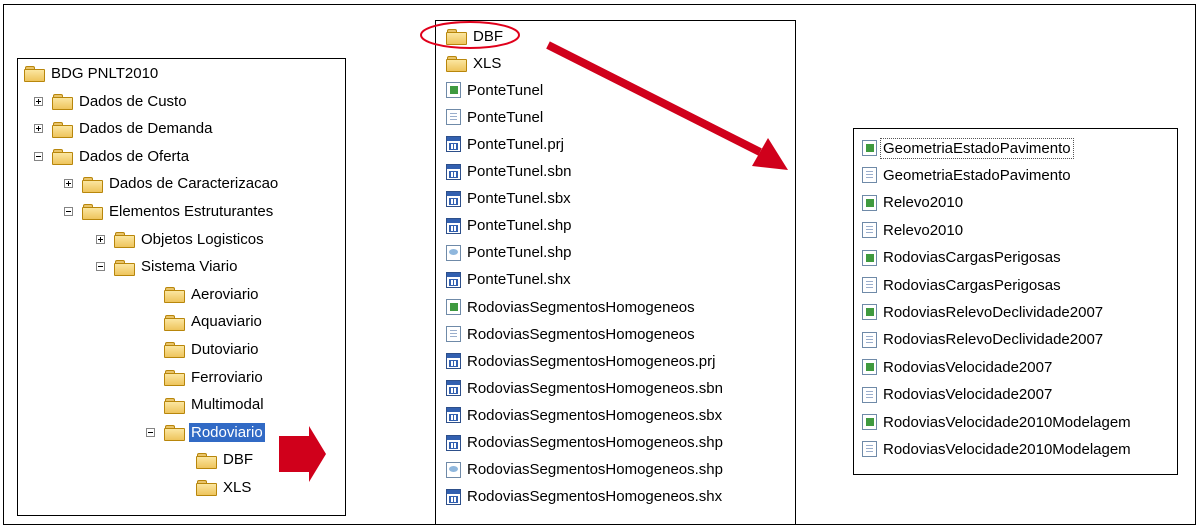 The width and height of the screenshot is (1200, 529). Describe the element at coordinates (519, 171) in the screenshot. I see `item-label: PonteTunel.sbn` at that location.